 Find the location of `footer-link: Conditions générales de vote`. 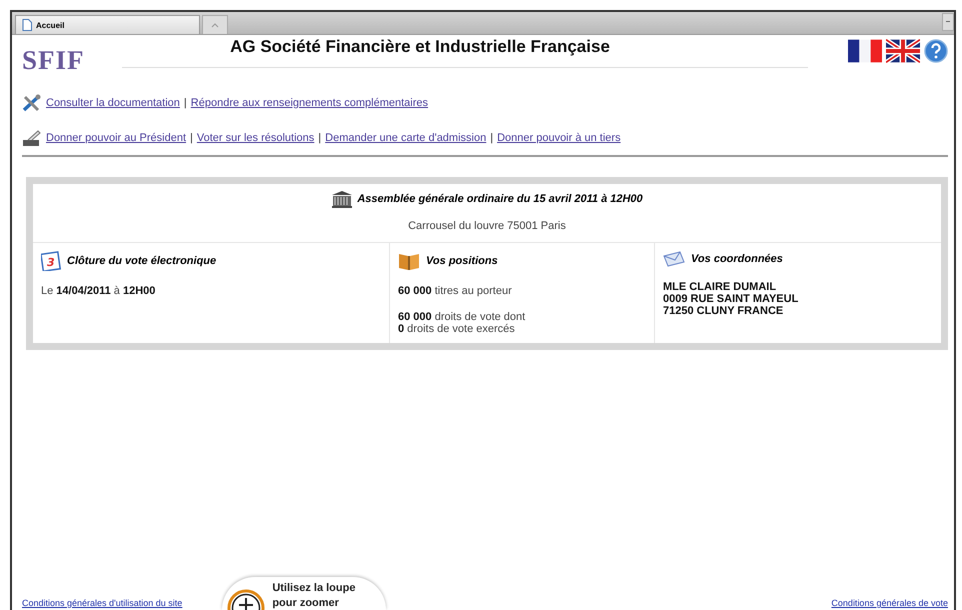

footer-link: Conditions générales de vote is located at coordinates (889, 603).